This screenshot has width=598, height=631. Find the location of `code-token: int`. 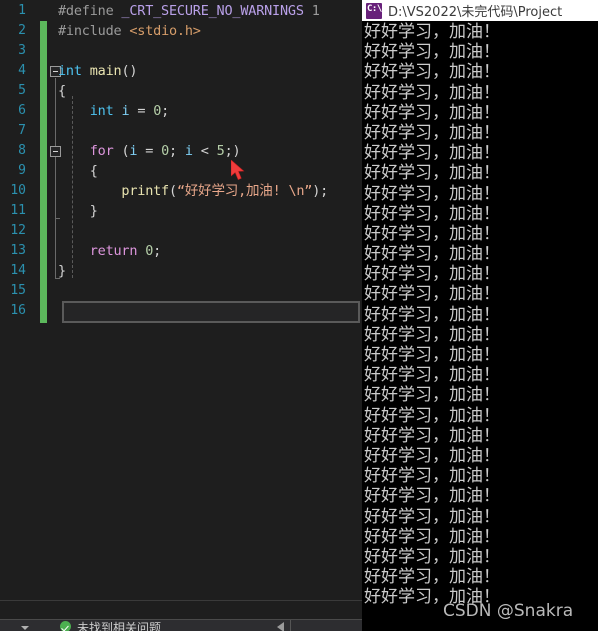

code-token: int is located at coordinates (70, 71).